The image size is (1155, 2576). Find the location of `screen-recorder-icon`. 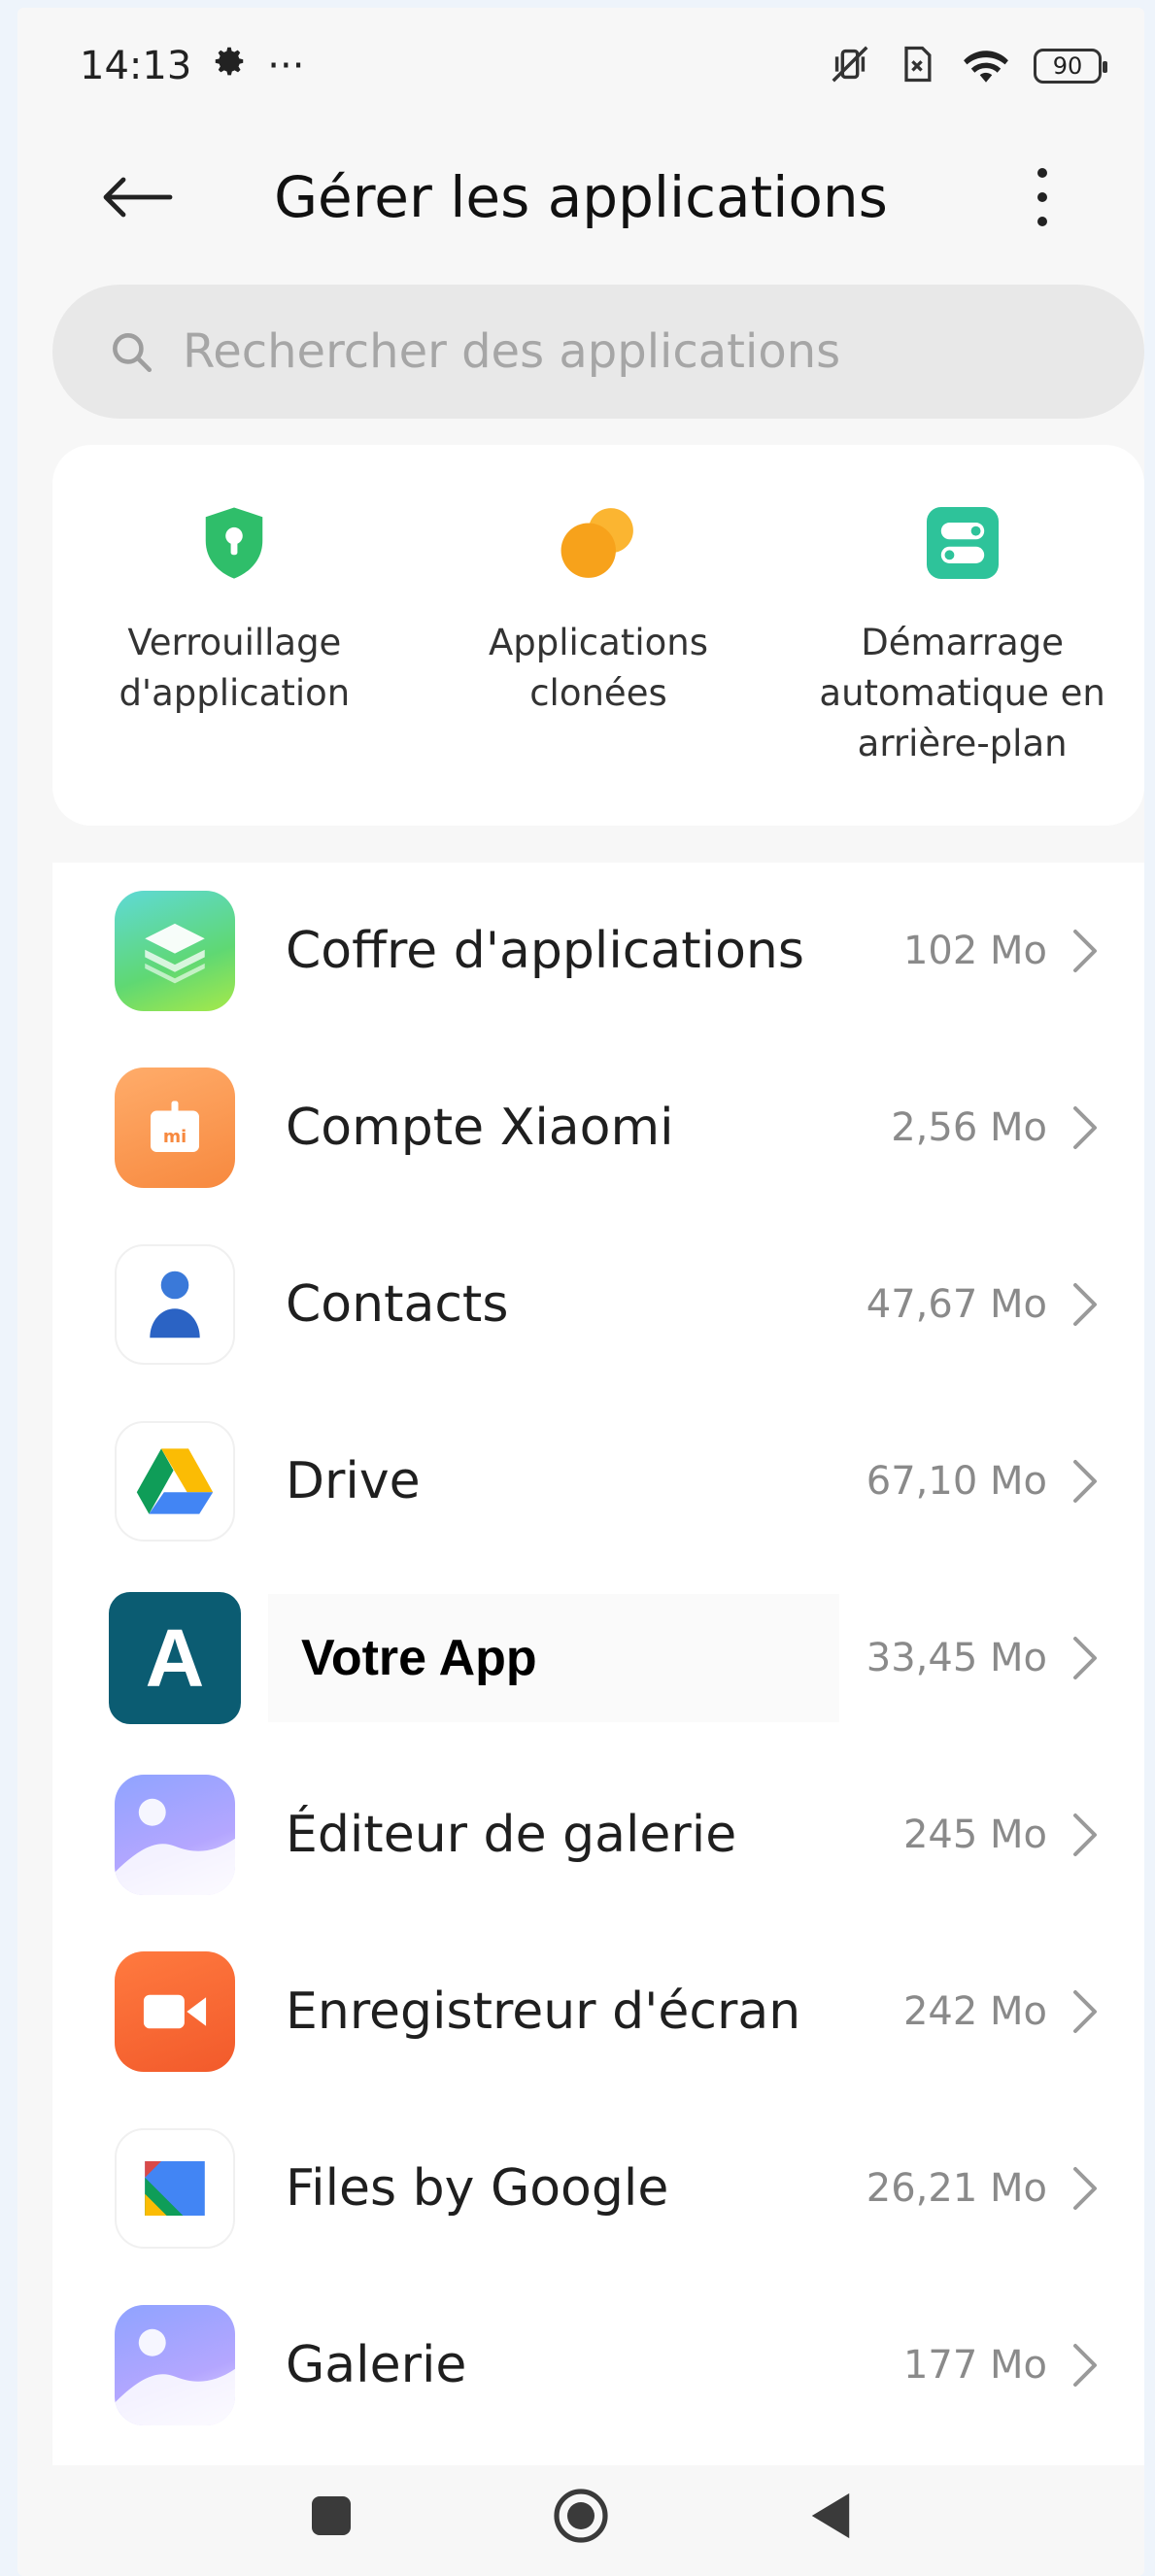

screen-recorder-icon is located at coordinates (175, 2011).